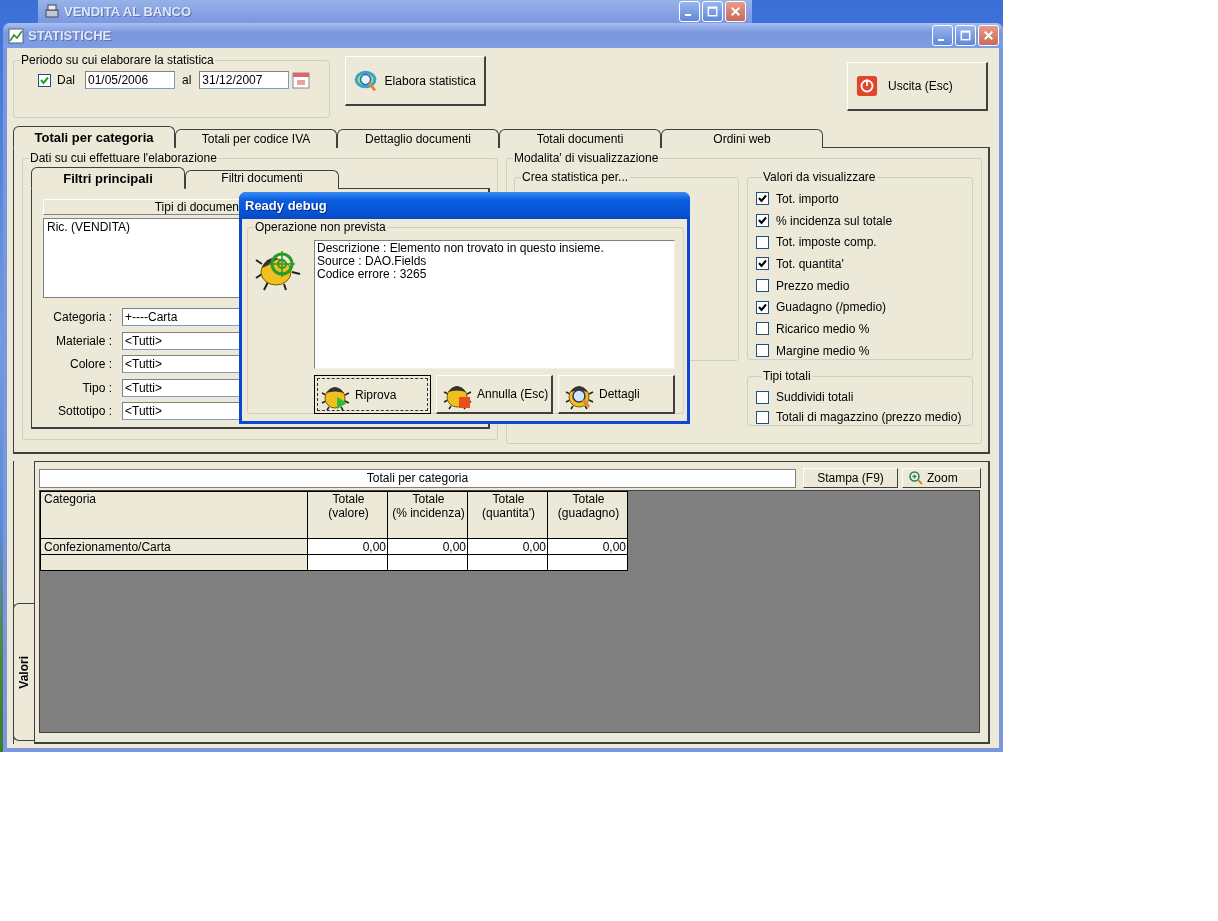 This screenshot has height=921, width=1218. What do you see at coordinates (84, 411) in the screenshot?
I see `field-label: Sottotipo :` at bounding box center [84, 411].